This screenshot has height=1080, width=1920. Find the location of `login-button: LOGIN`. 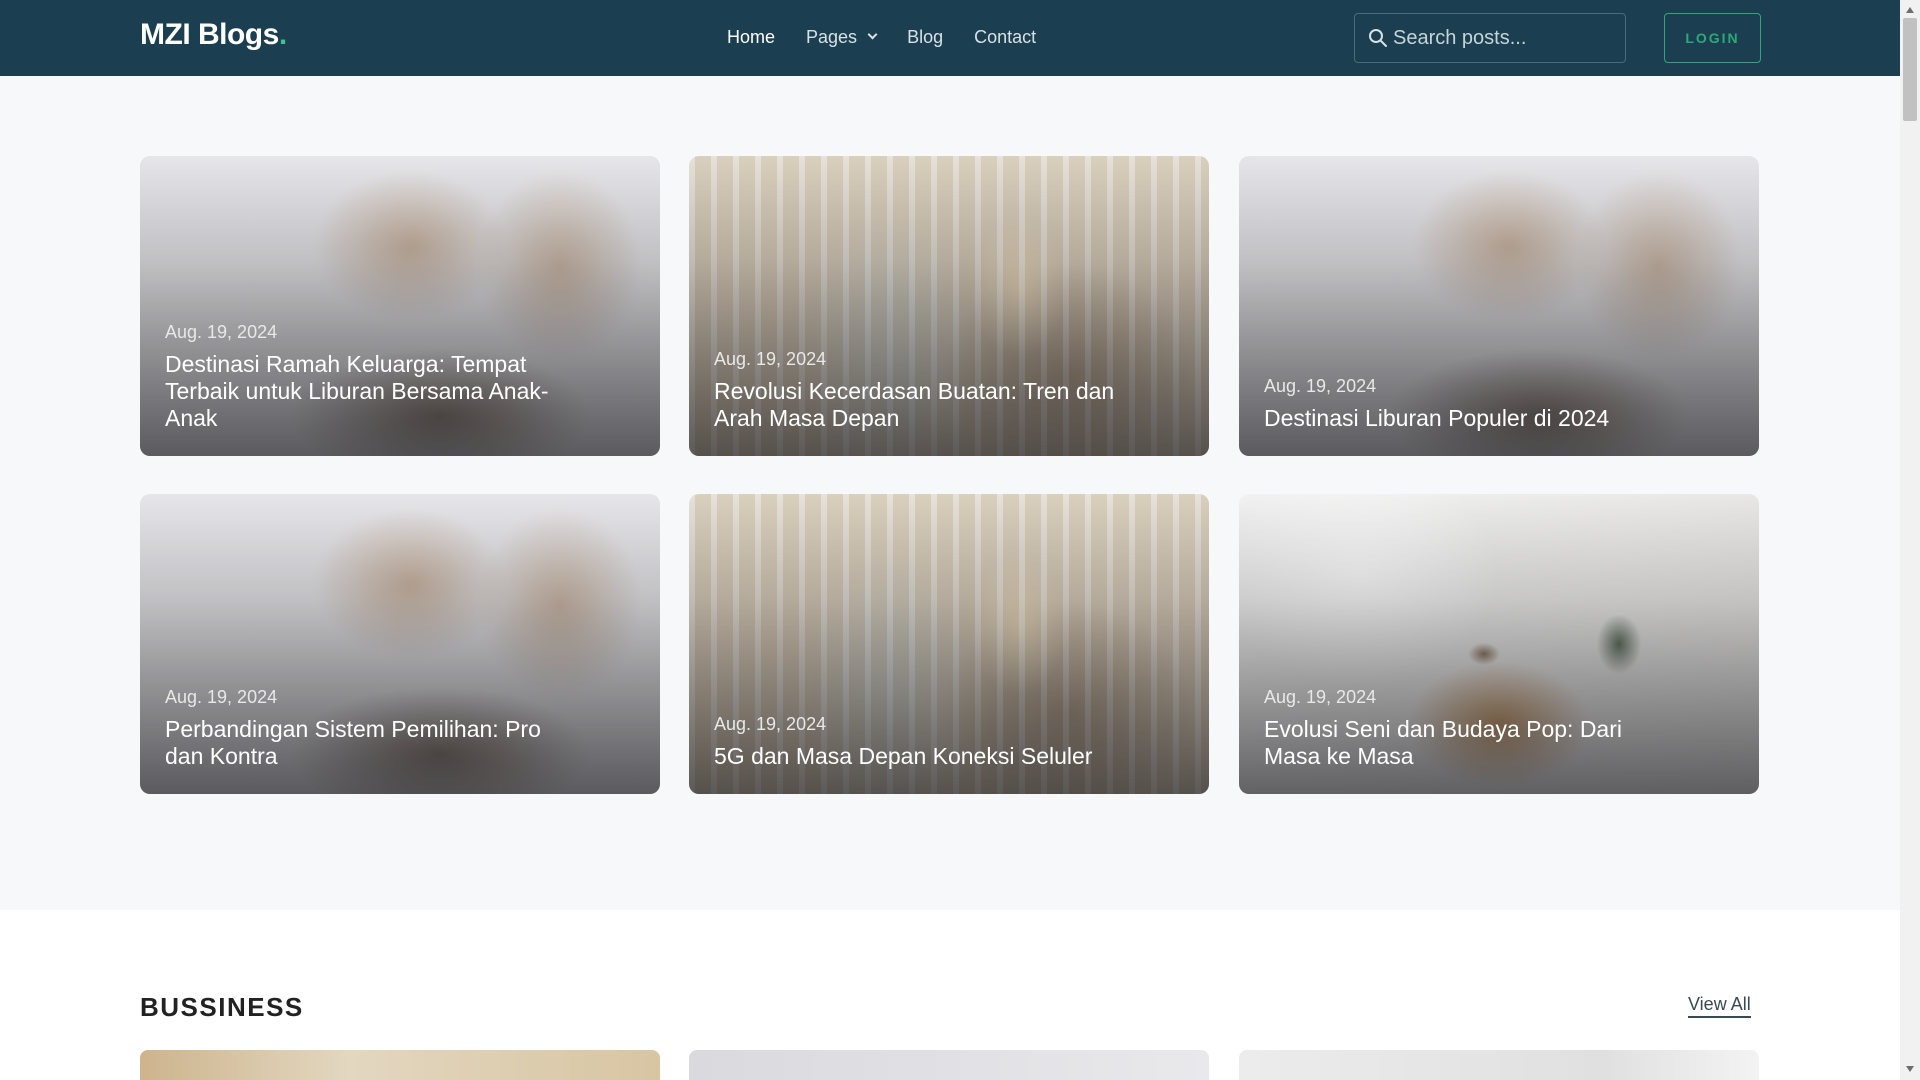

login-button: LOGIN is located at coordinates (1712, 38).